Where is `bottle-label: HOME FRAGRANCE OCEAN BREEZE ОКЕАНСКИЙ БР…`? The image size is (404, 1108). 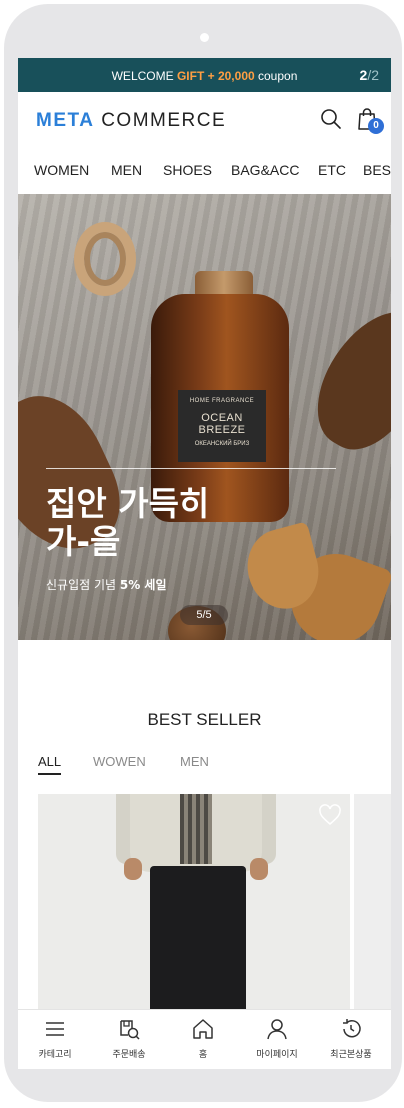 bottle-label: HOME FRAGRANCE OCEAN BREEZE ОКЕАНСКИЙ БР… is located at coordinates (222, 426).